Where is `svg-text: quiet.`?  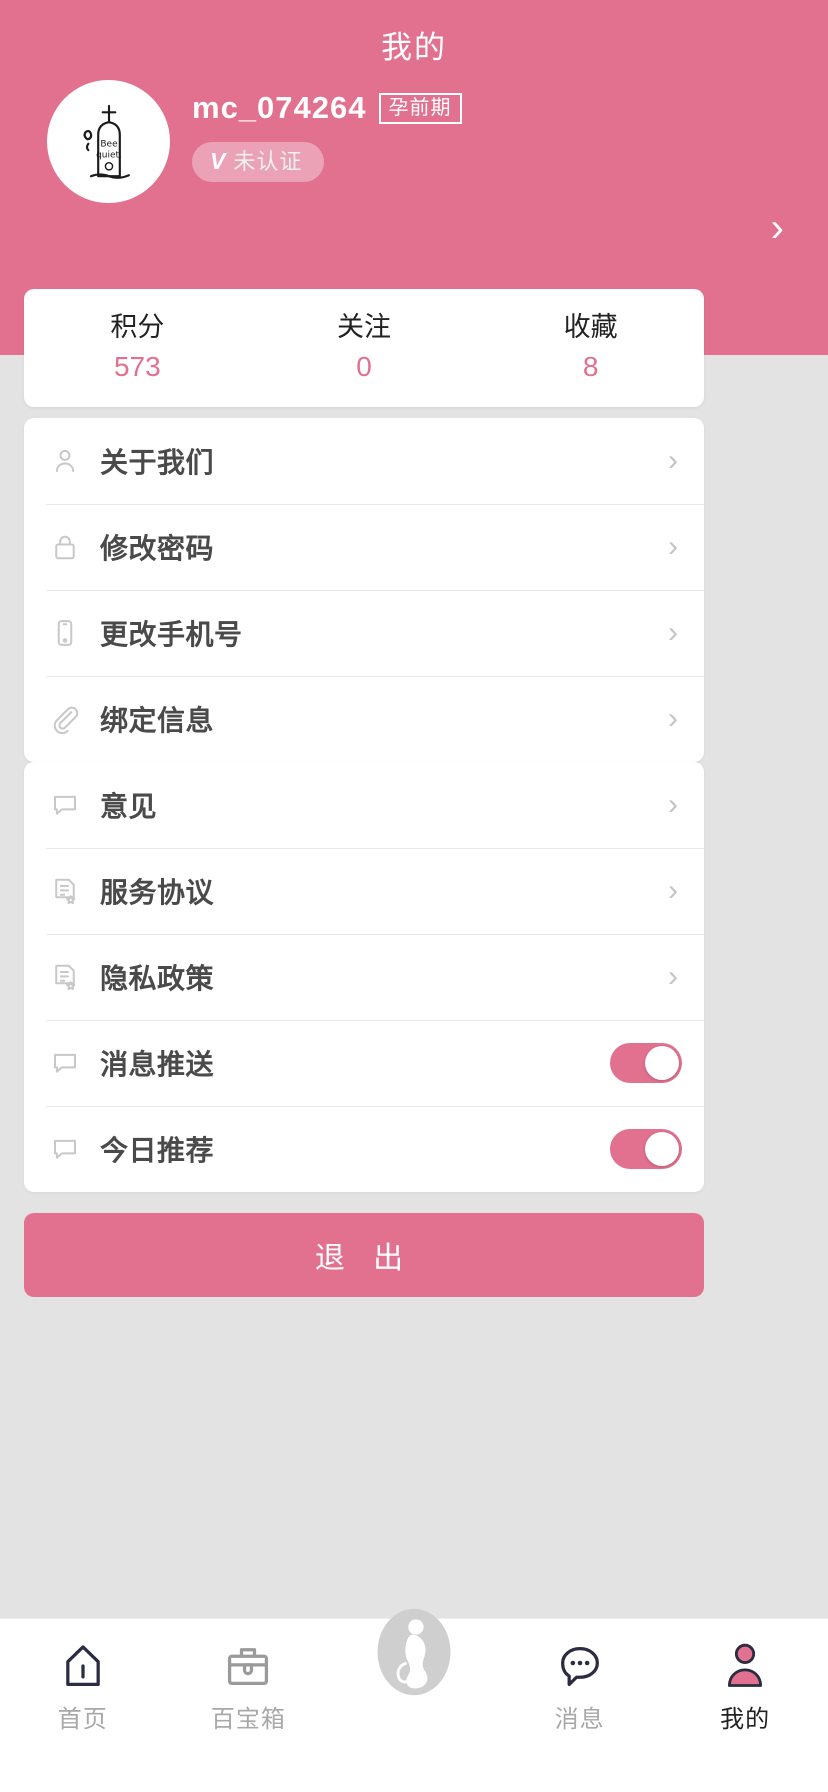 svg-text: quiet. is located at coordinates (109, 155).